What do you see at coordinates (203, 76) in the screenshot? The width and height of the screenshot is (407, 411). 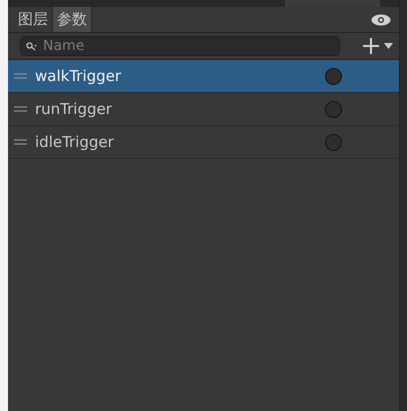 I see `parameter-row: walkTrigger` at bounding box center [203, 76].